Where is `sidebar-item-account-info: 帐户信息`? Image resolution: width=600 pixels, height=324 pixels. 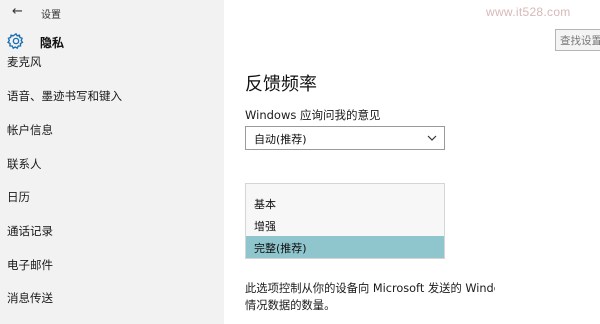 sidebar-item-account-info: 帐户信息 is located at coordinates (112, 130).